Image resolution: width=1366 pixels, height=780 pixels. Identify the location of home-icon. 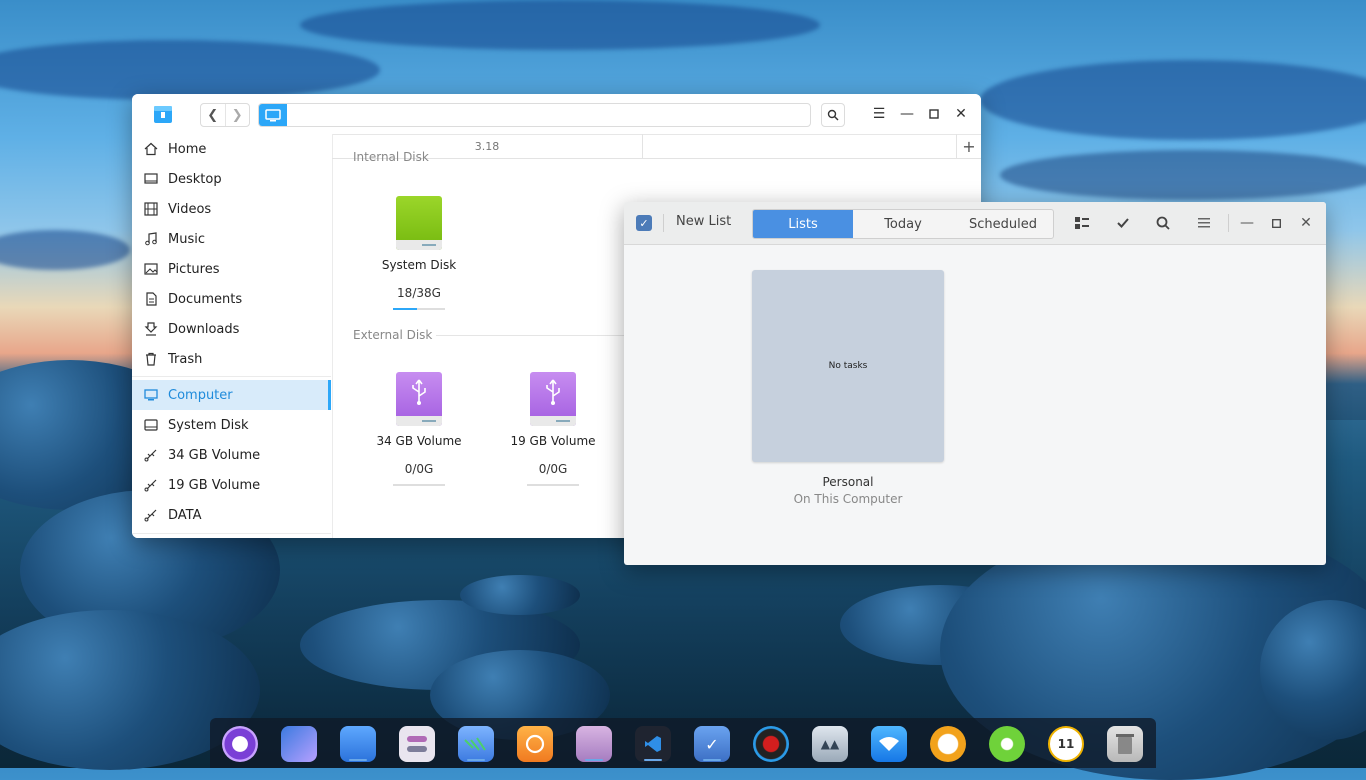
(151, 149).